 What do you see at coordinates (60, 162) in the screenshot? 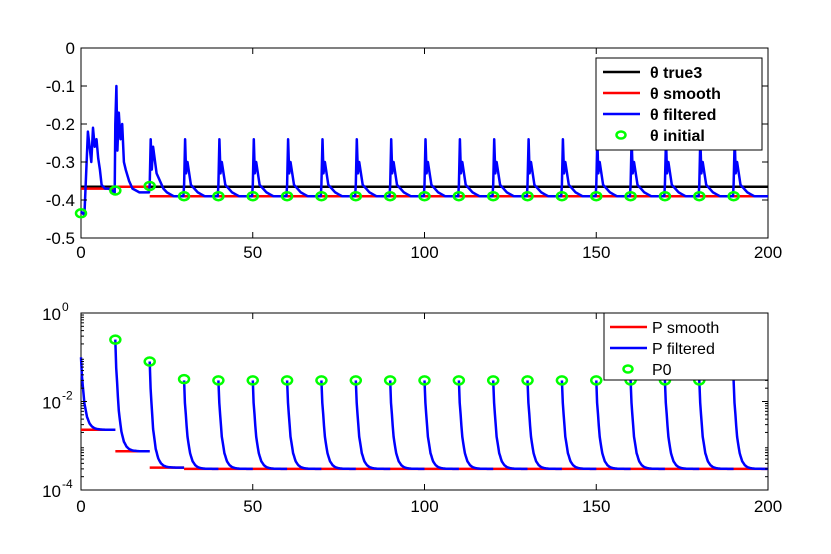
I see `y-tick-label: -0.3` at bounding box center [60, 162].